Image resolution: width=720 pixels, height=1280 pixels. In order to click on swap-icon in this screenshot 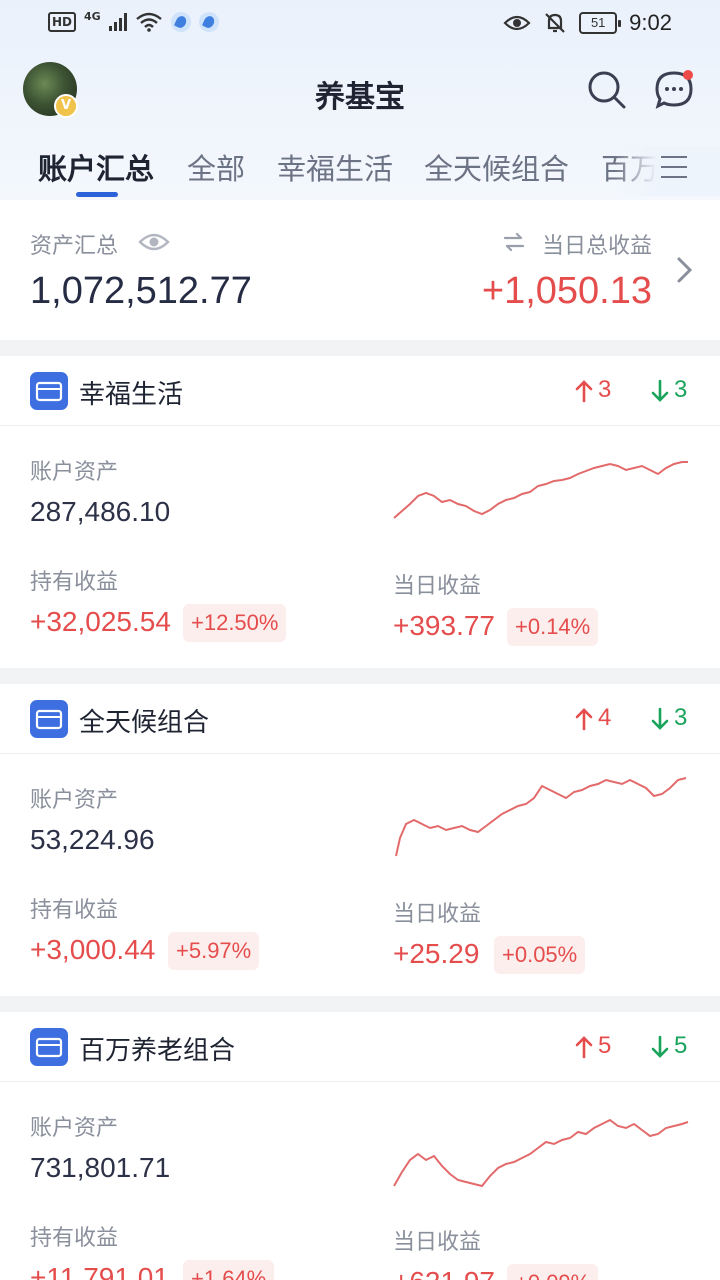, I will do `click(514, 242)`.